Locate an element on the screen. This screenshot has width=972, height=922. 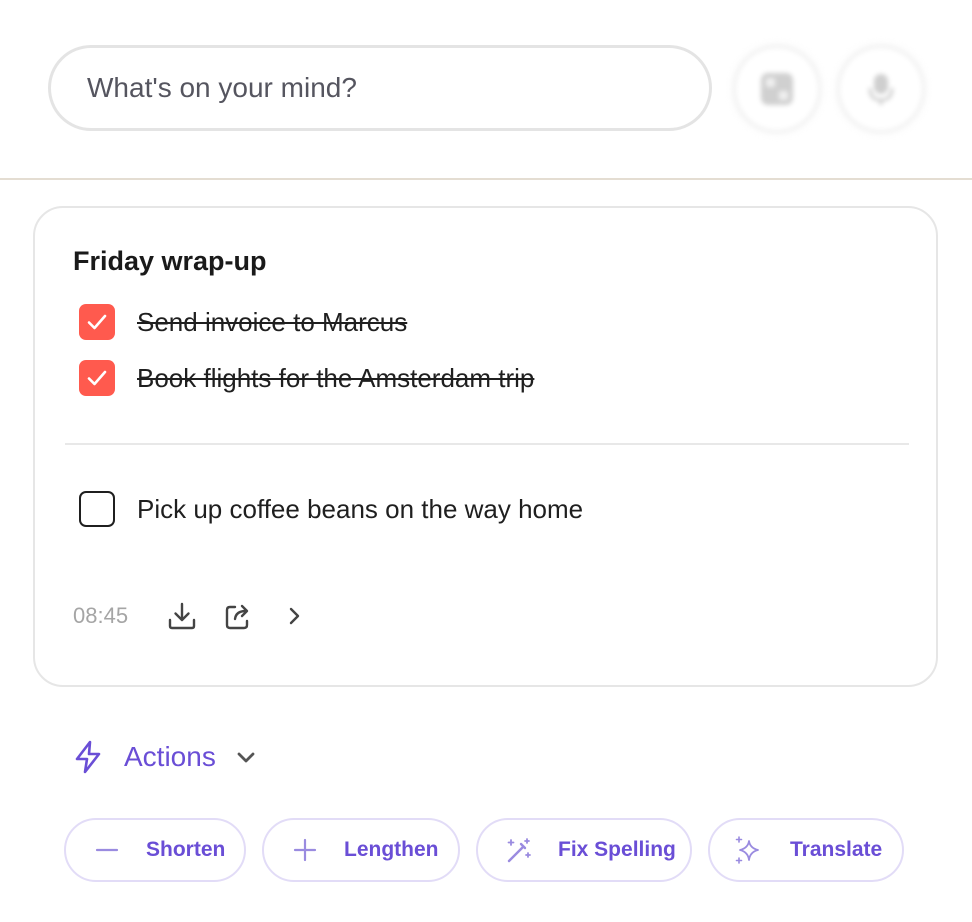
image-icon is located at coordinates (777, 89).